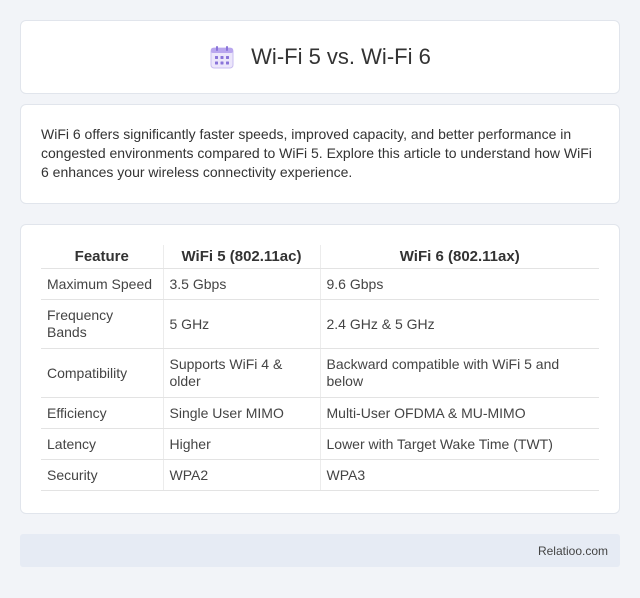 Image resolution: width=640 pixels, height=598 pixels. I want to click on cell-wifi6: Lower with Target Wake Time (TWT), so click(459, 444).